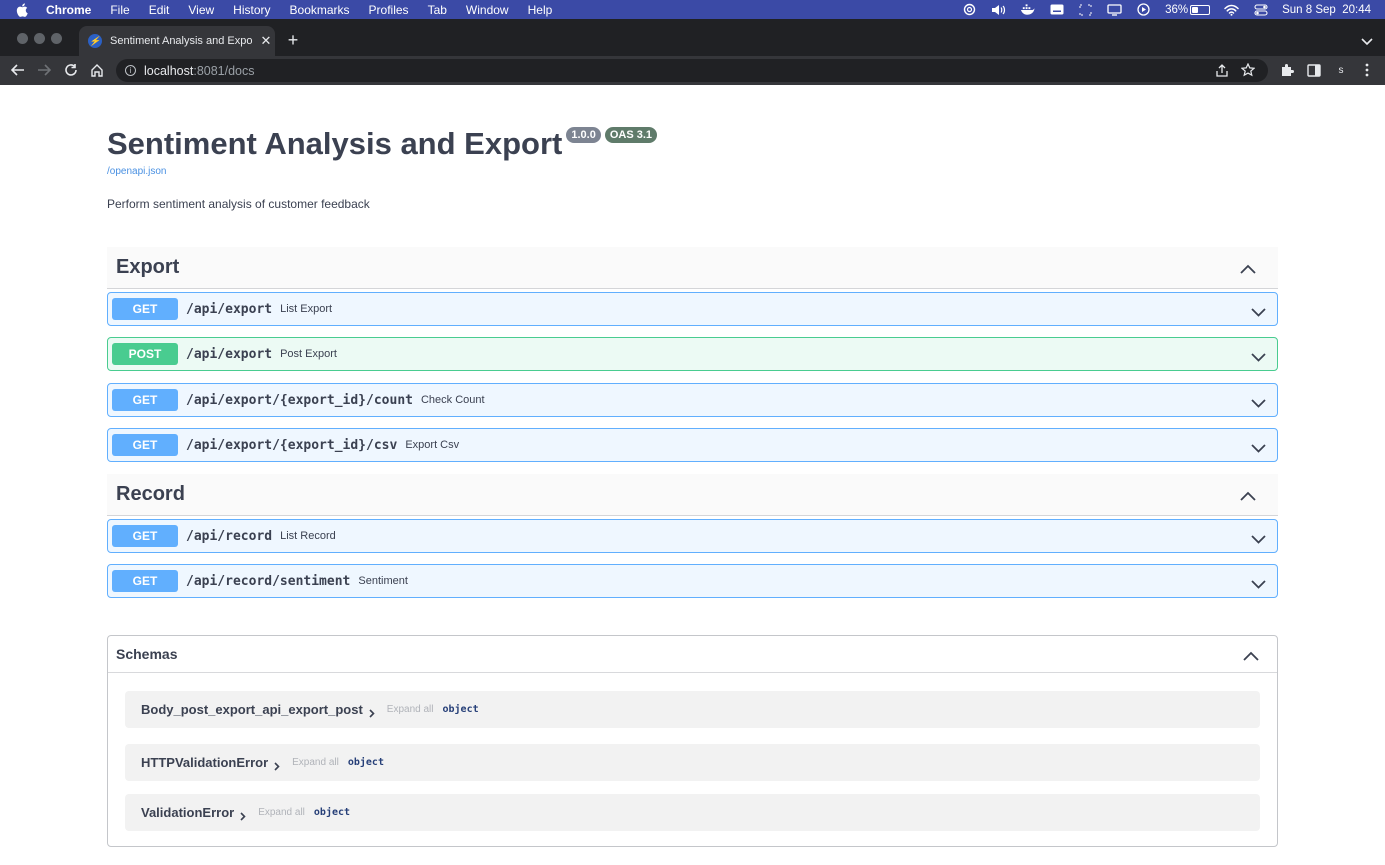 The width and height of the screenshot is (1385, 865). Describe the element at coordinates (187, 812) in the screenshot. I see `schema-name: ValidationError` at that location.